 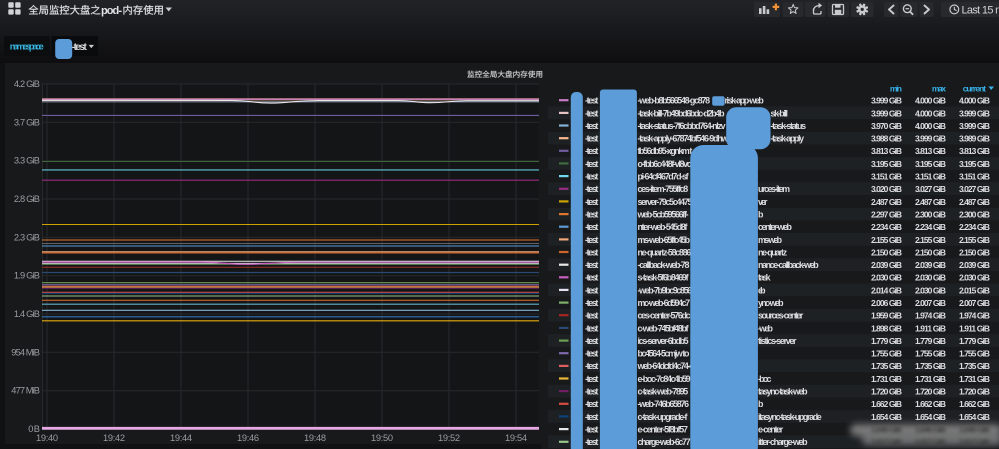 What do you see at coordinates (974, 139) in the screenshot?
I see `svg-text: 3.989 GiB` at bounding box center [974, 139].